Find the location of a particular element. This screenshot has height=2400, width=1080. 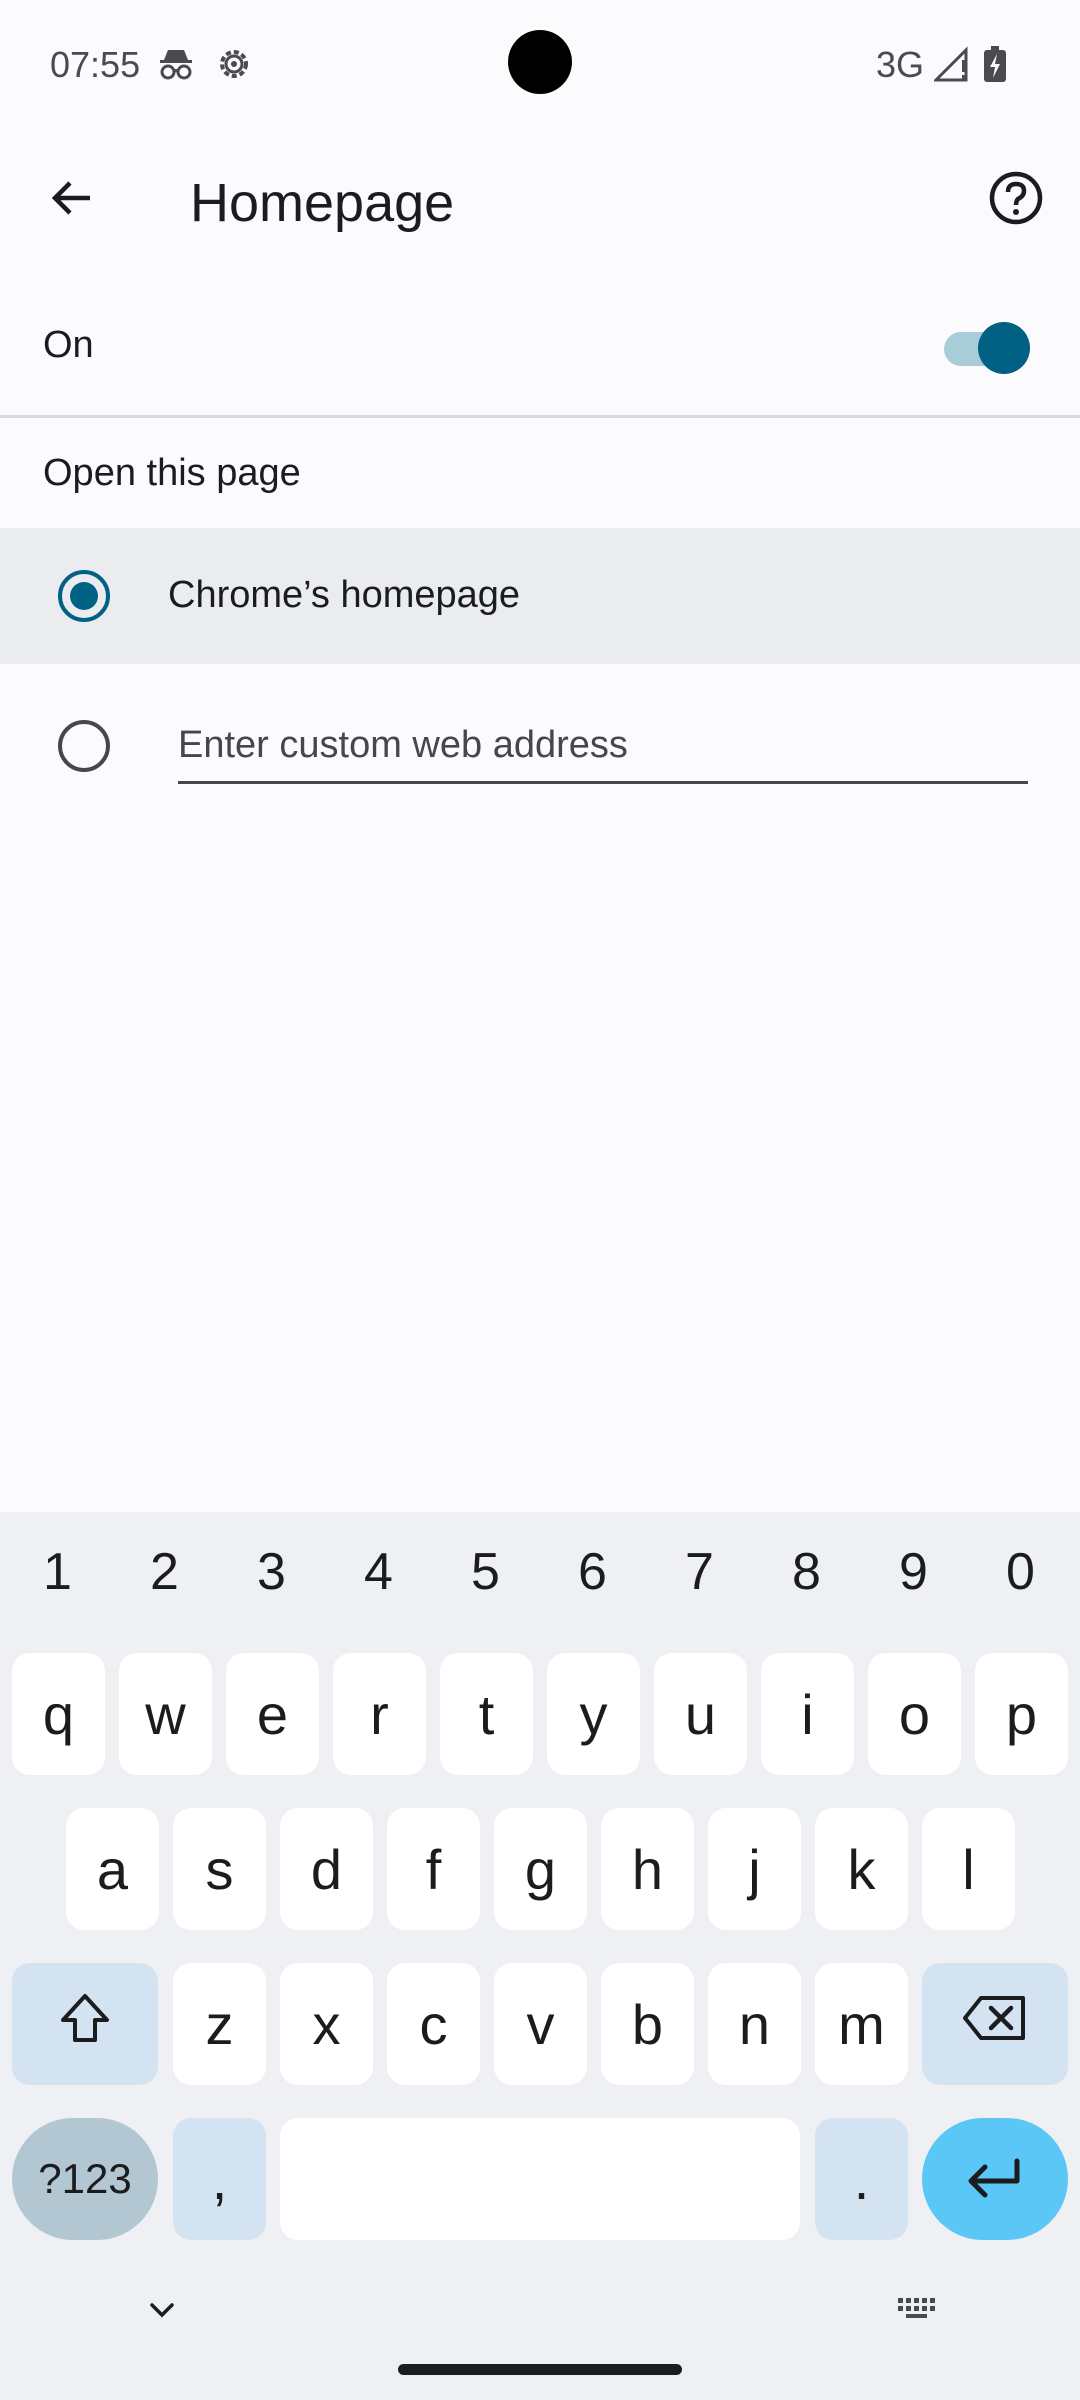

arrow-back-icon is located at coordinates (72, 200).